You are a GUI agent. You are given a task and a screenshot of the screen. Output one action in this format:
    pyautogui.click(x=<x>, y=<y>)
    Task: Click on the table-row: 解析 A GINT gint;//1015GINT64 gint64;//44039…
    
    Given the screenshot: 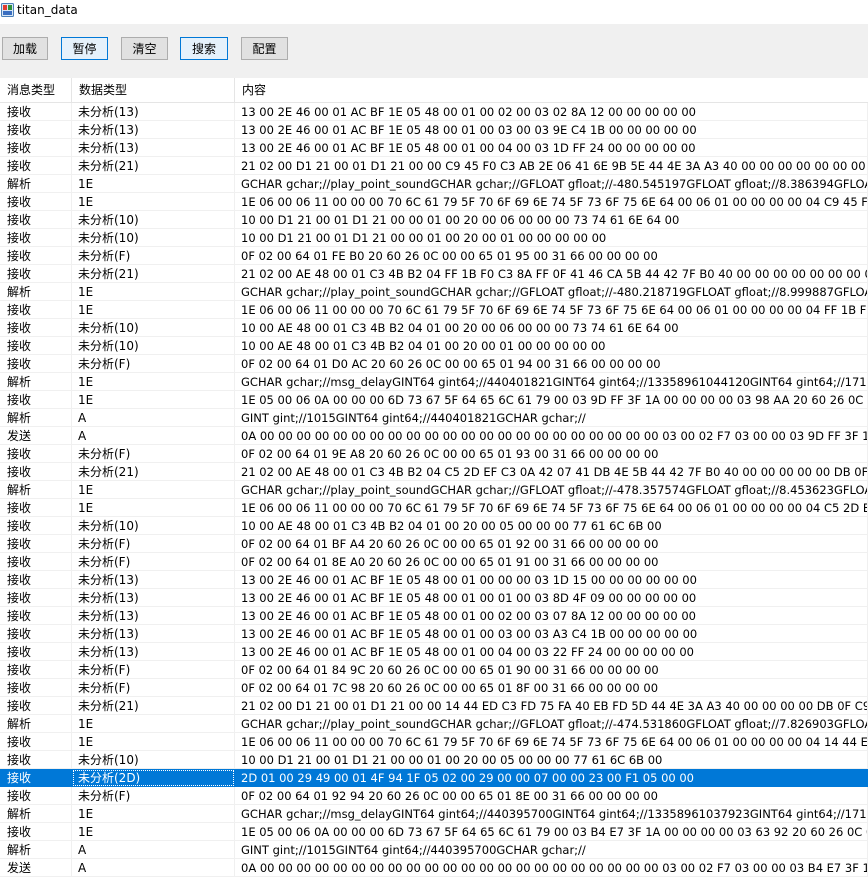 What is the action you would take?
    pyautogui.click(x=434, y=850)
    